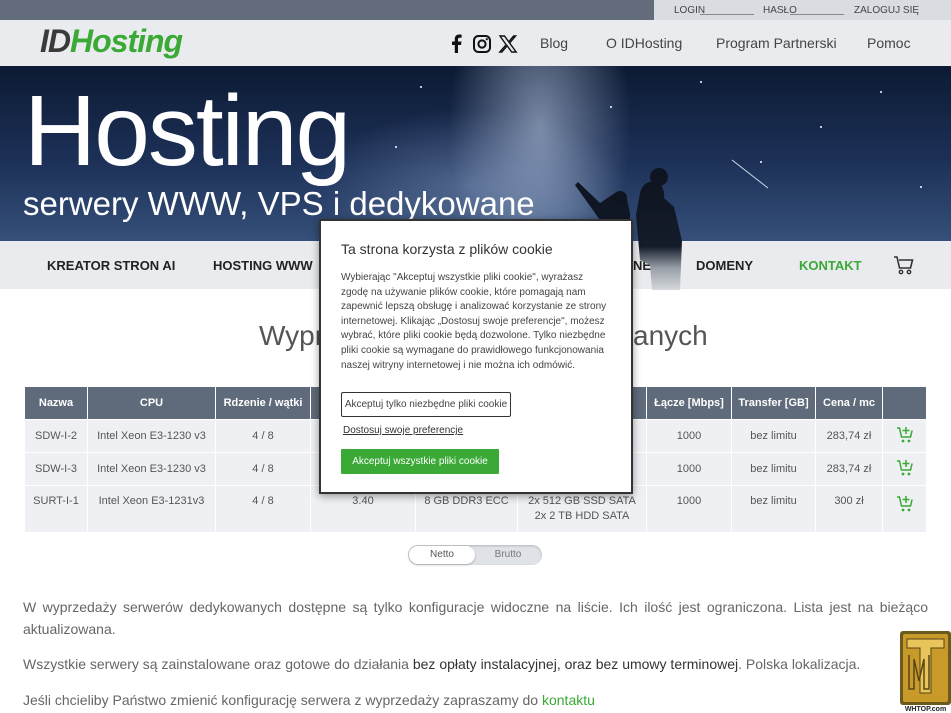  Describe the element at coordinates (904, 265) in the screenshot. I see `cart-icon` at that location.